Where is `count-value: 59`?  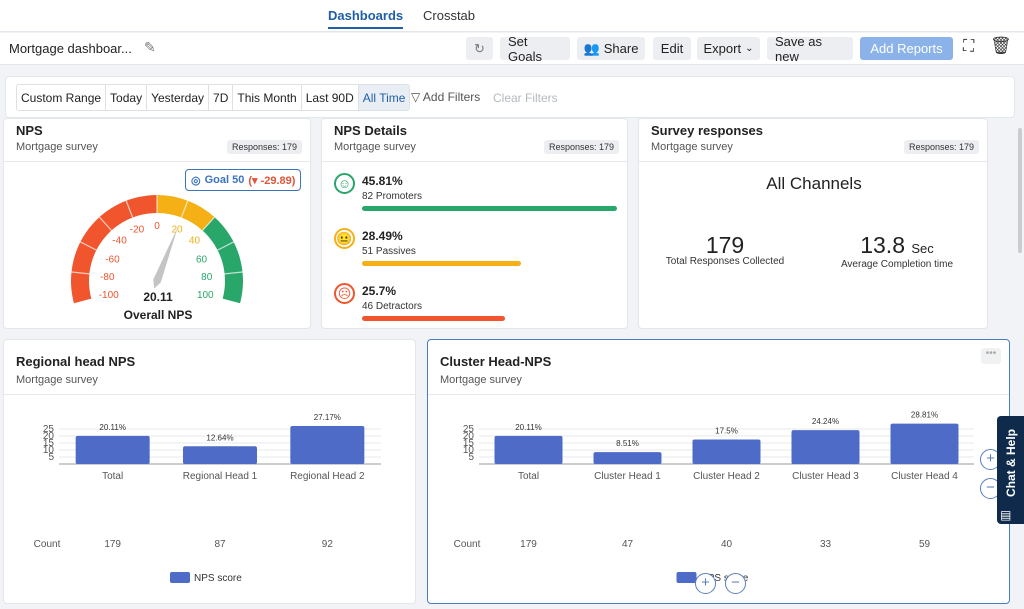 count-value: 59 is located at coordinates (925, 544).